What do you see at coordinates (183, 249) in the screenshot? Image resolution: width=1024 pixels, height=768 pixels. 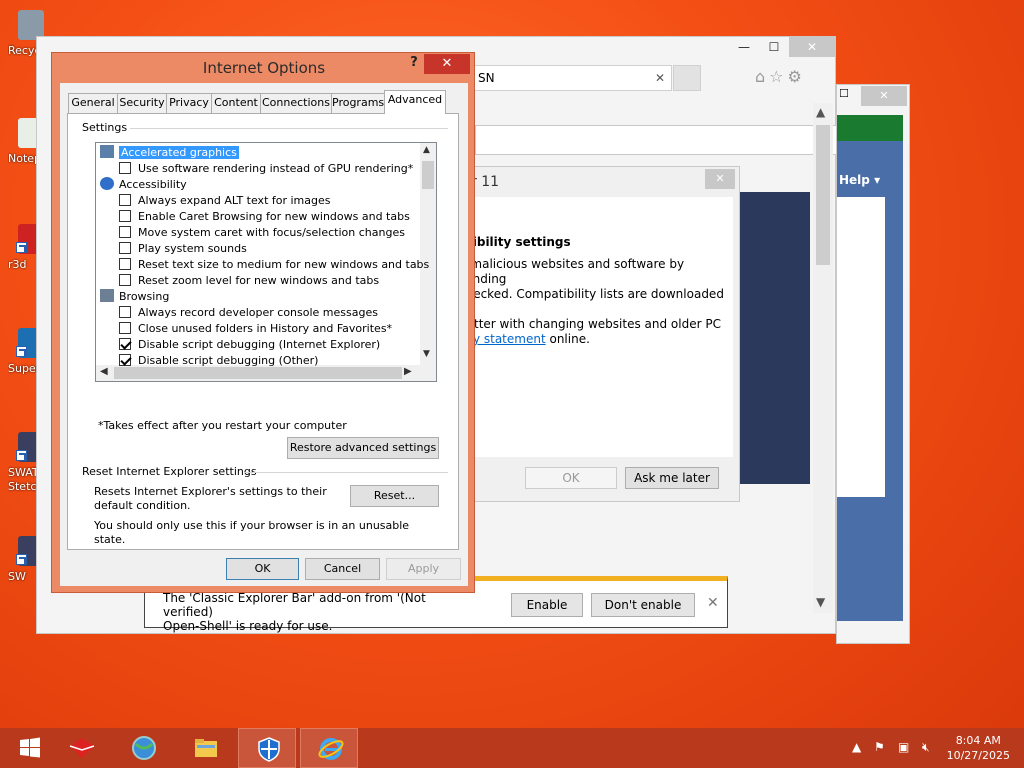 I see `settings-option: Play system sounds` at bounding box center [183, 249].